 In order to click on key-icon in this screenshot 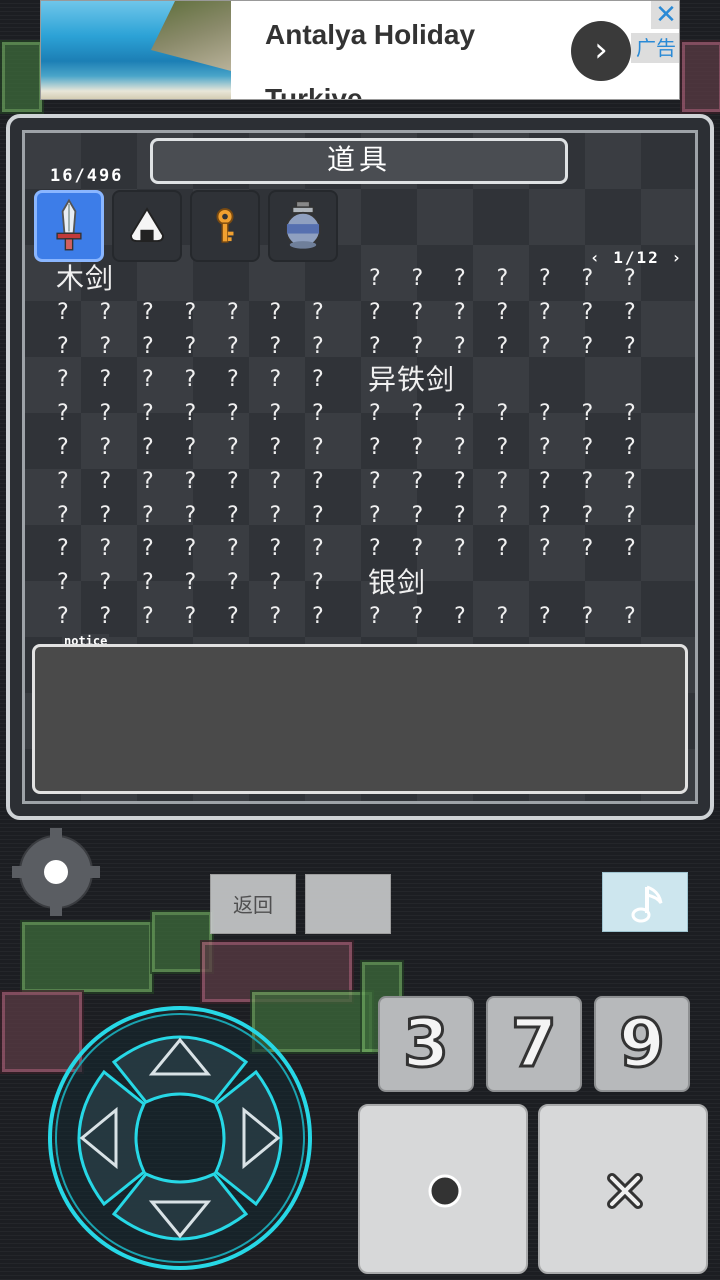, I will do `click(225, 225)`.